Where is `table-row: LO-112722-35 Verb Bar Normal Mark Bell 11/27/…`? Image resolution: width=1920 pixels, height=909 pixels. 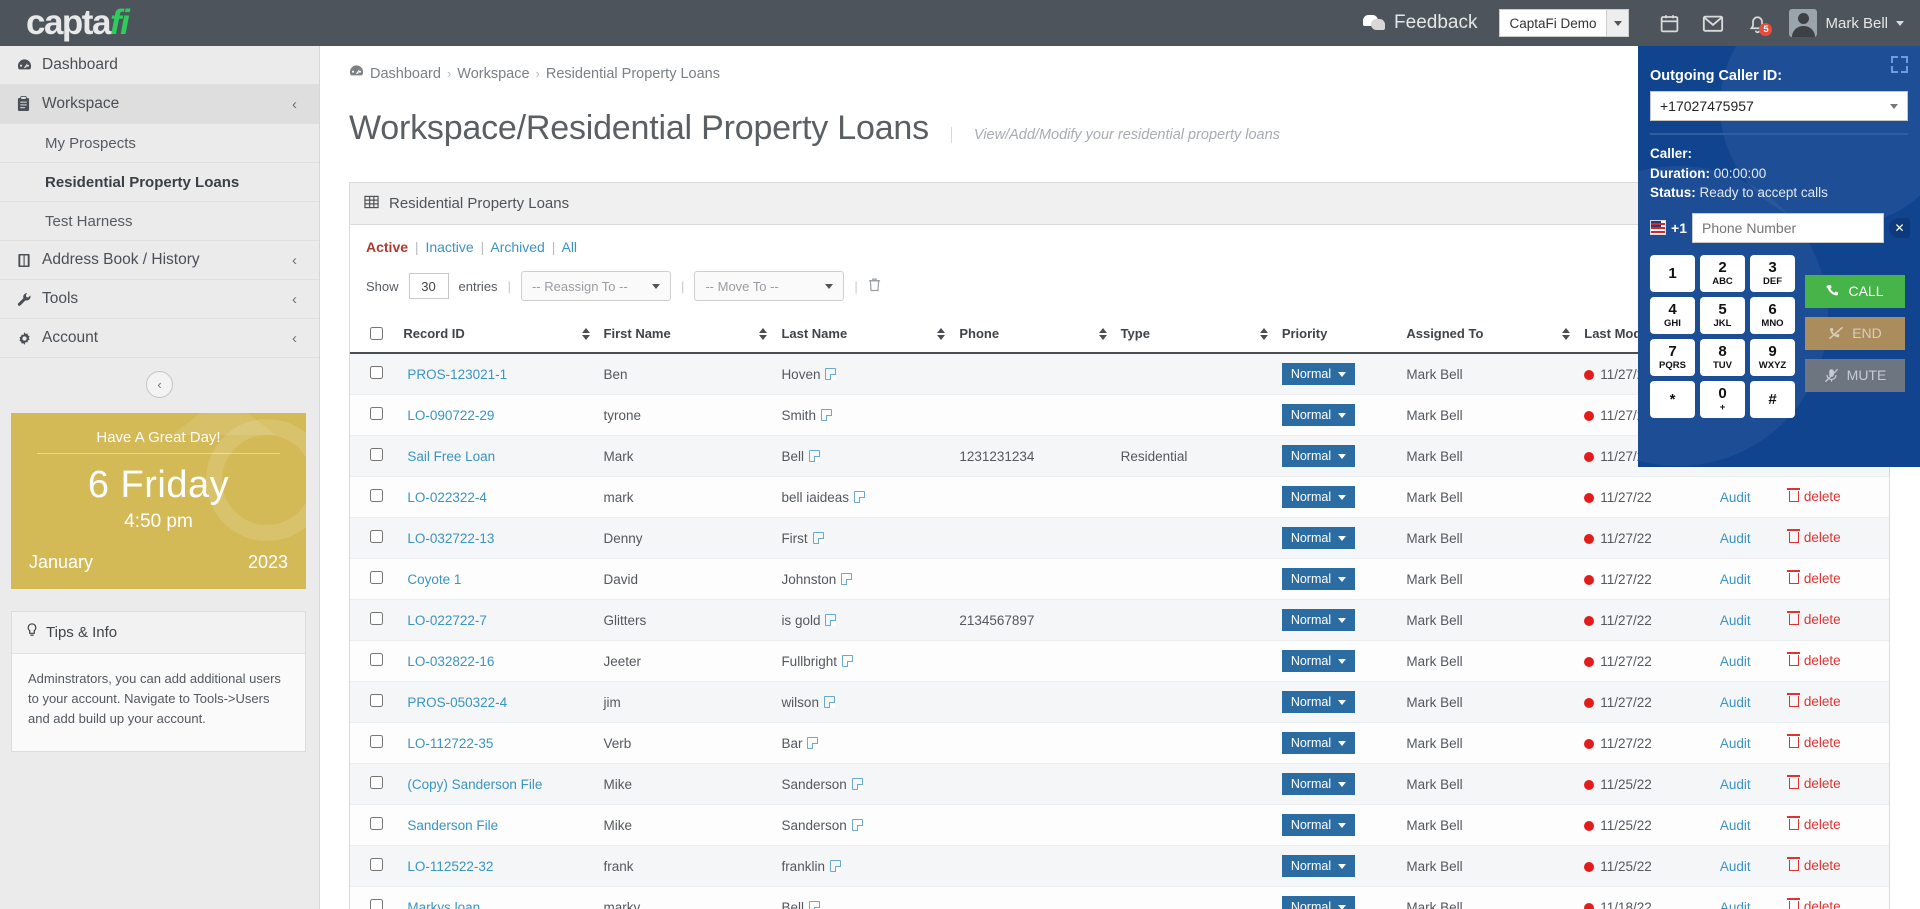 table-row: LO-112722-35 Verb Bar Normal Mark Bell 11/27/… is located at coordinates (1119, 743).